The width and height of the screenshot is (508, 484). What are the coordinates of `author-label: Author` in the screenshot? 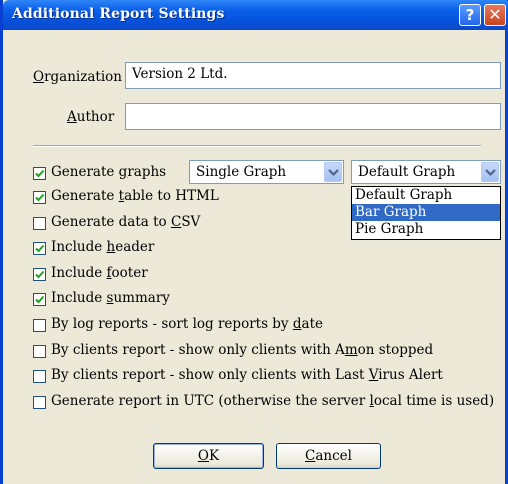 It's located at (91, 117).